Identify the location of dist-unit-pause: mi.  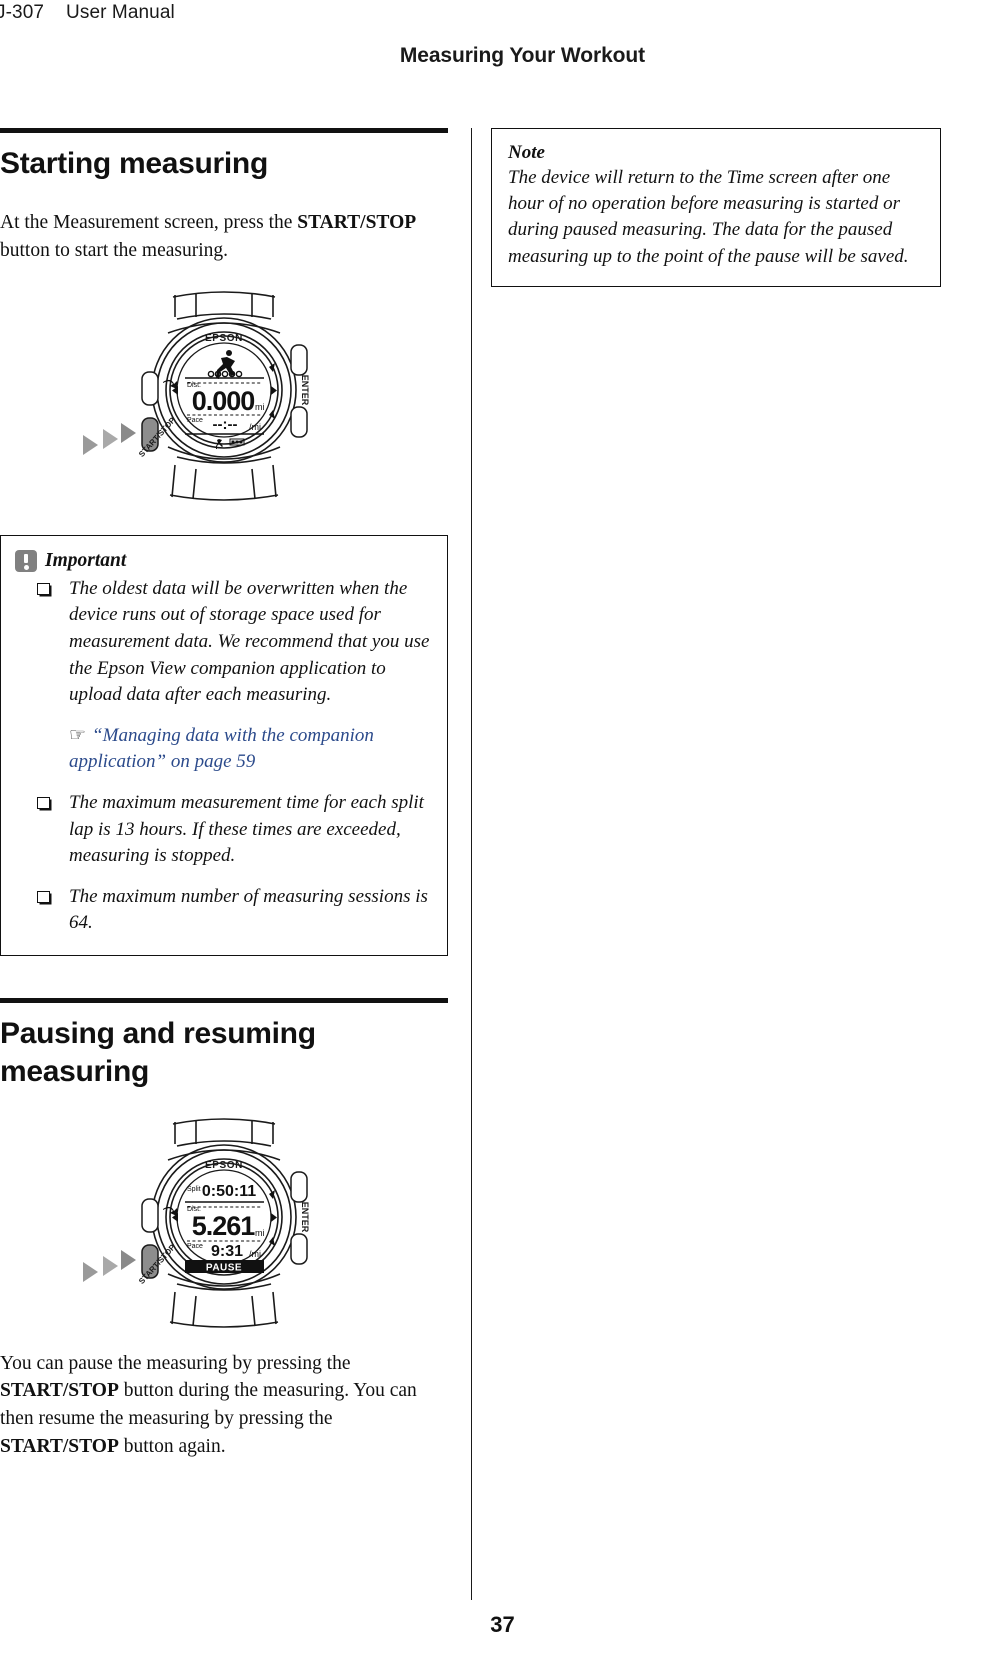
(260, 1233).